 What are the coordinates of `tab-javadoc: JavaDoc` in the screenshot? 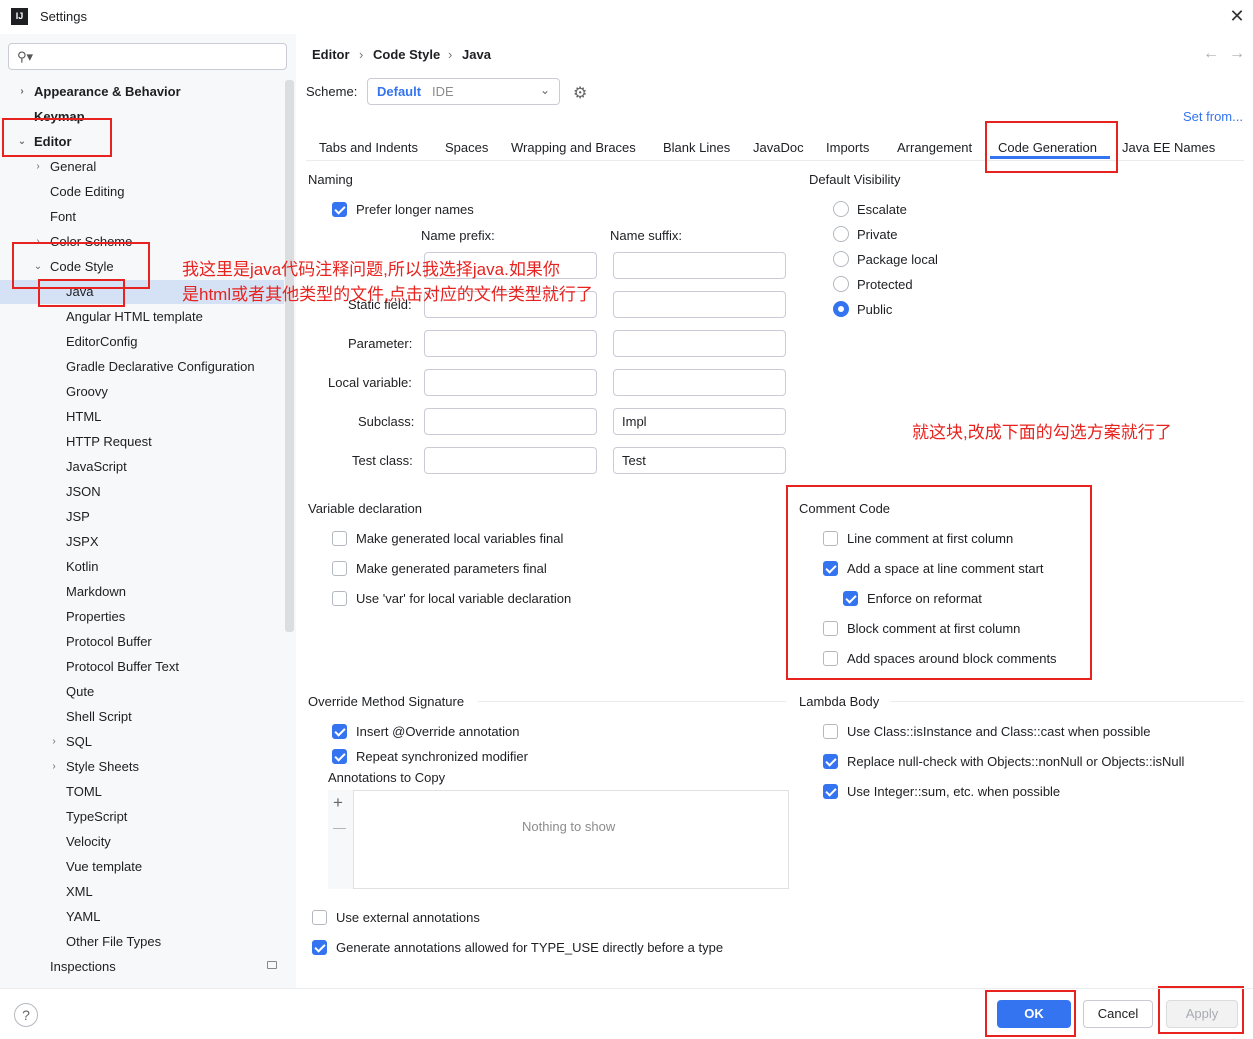 It's located at (778, 147).